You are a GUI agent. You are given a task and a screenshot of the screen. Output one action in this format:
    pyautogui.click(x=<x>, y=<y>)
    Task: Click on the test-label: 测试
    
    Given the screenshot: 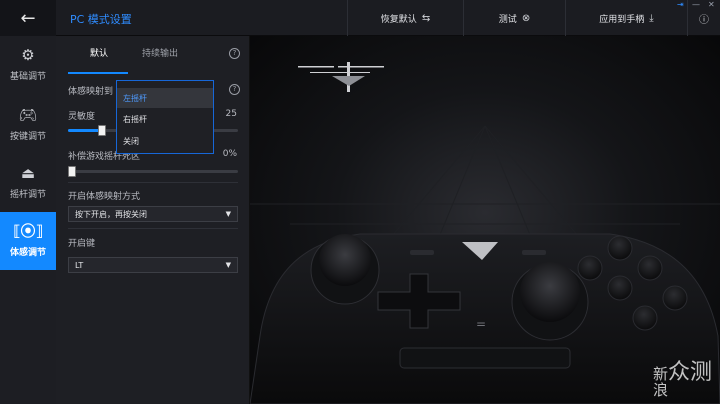 What is the action you would take?
    pyautogui.click(x=507, y=19)
    